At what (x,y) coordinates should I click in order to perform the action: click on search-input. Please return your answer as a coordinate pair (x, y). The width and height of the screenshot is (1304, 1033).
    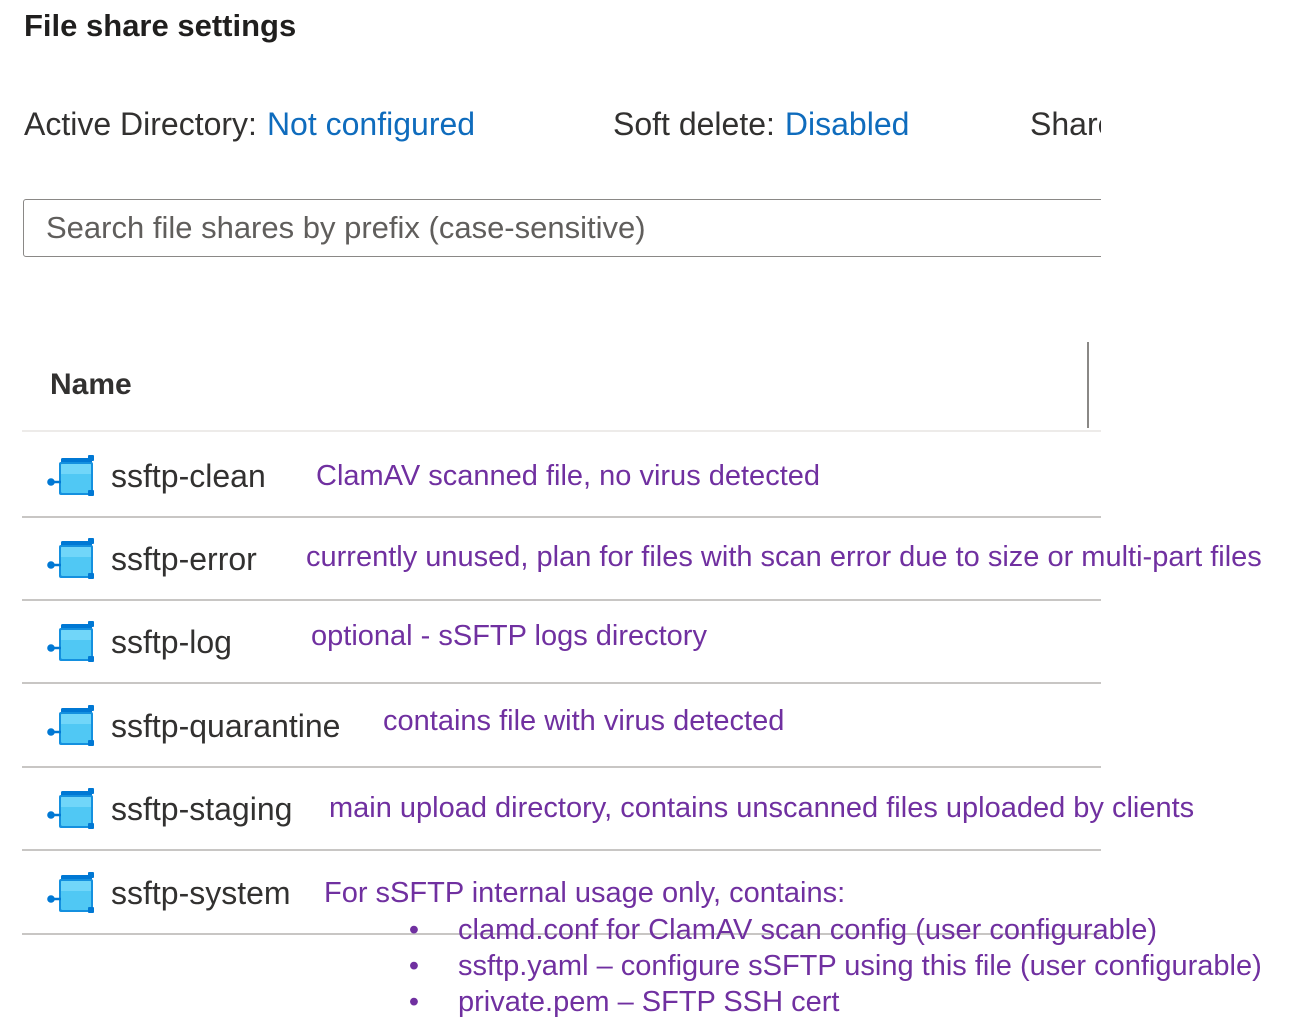
    Looking at the image, I should click on (554, 228).